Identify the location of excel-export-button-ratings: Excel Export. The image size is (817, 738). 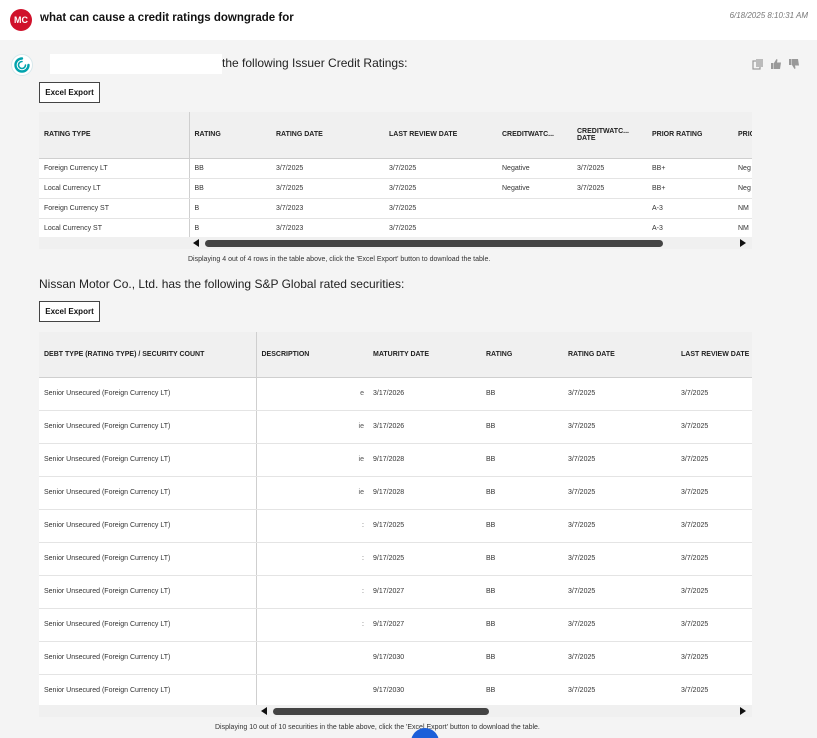
(69, 92).